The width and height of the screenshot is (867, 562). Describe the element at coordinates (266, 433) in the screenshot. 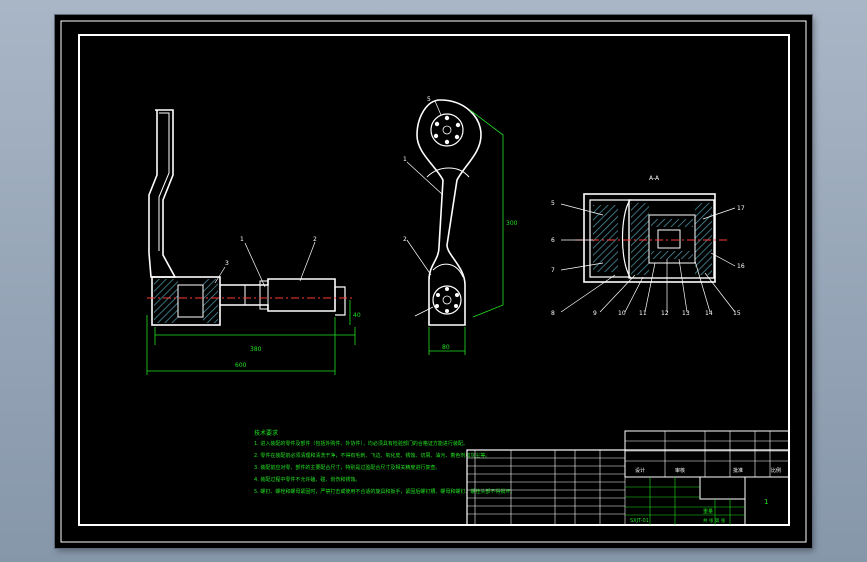

I see `notes-title: 技术要求` at that location.